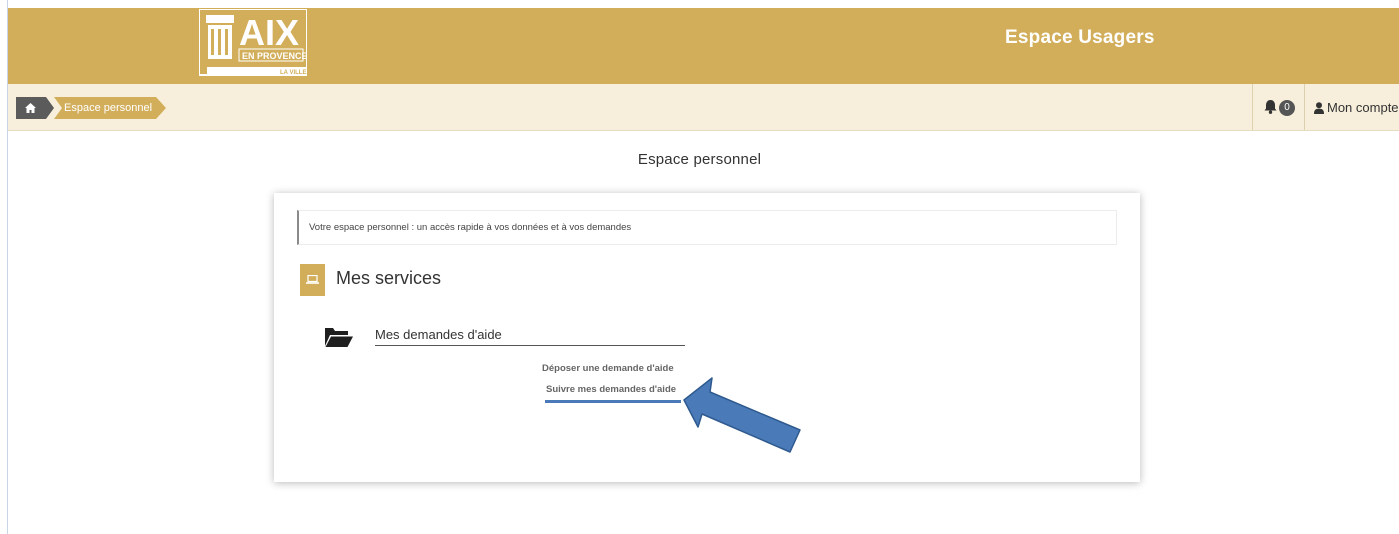 The height and width of the screenshot is (534, 1399). What do you see at coordinates (339, 339) in the screenshot?
I see `folder-open-icon` at bounding box center [339, 339].